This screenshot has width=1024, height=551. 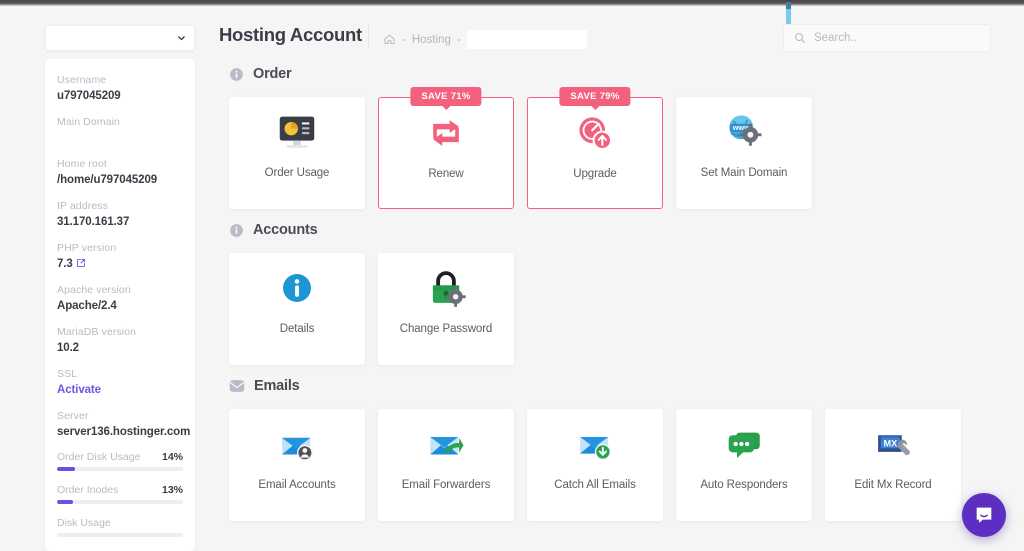 I want to click on chat-widget-icon, so click(x=984, y=515).